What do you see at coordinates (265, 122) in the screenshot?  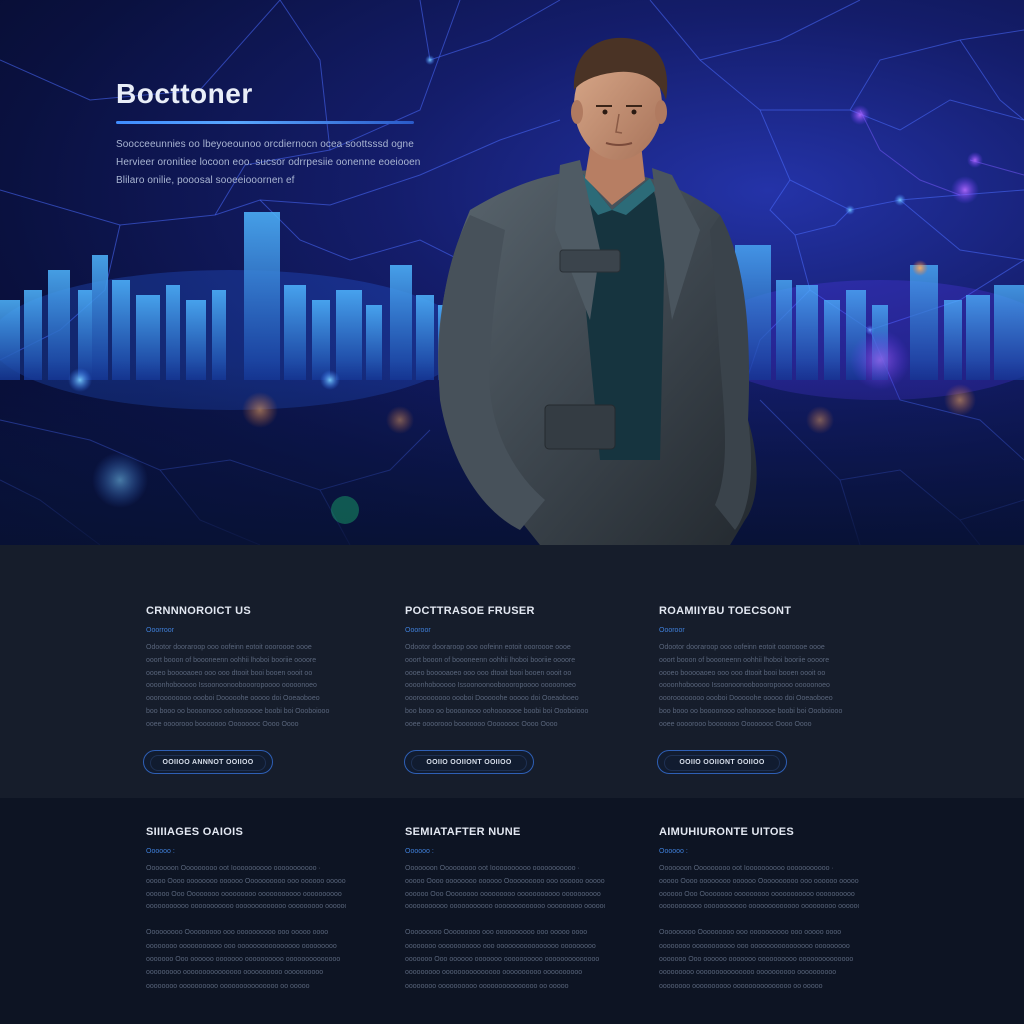 I see `hero-title-underline` at bounding box center [265, 122].